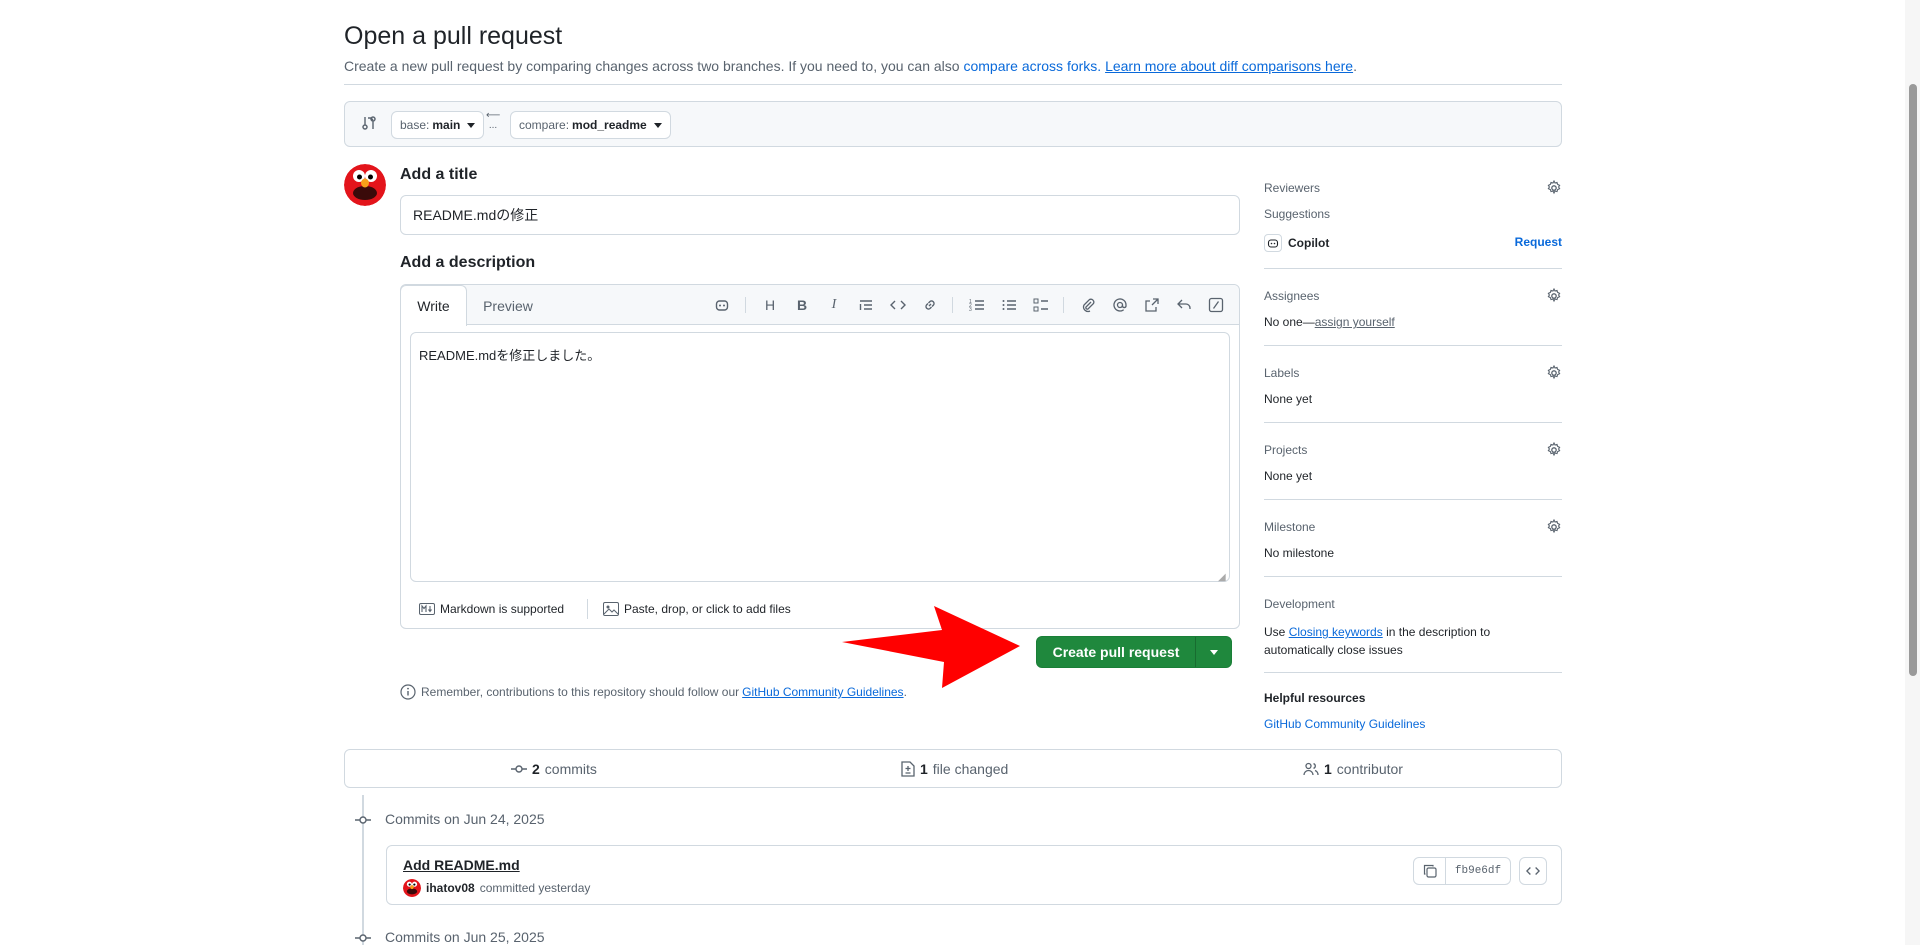 This screenshot has height=946, width=1920. What do you see at coordinates (970, 310) in the screenshot?
I see `svg-text: 3` at bounding box center [970, 310].